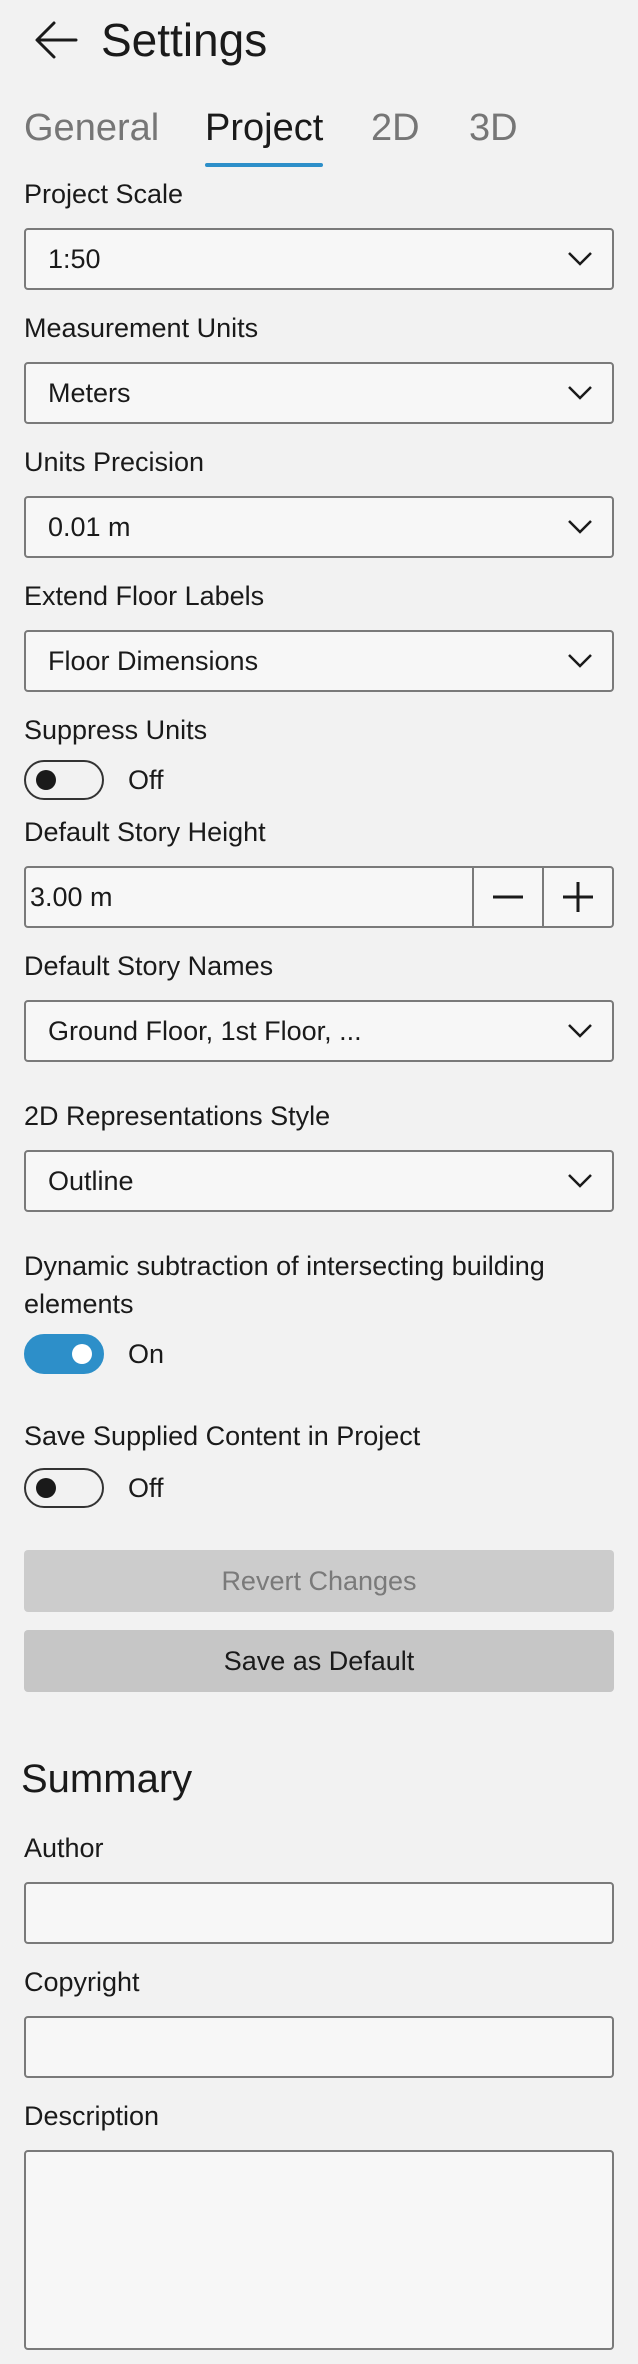 The height and width of the screenshot is (2364, 638). Describe the element at coordinates (116, 730) in the screenshot. I see `suppress-units-label: Suppress Units` at that location.